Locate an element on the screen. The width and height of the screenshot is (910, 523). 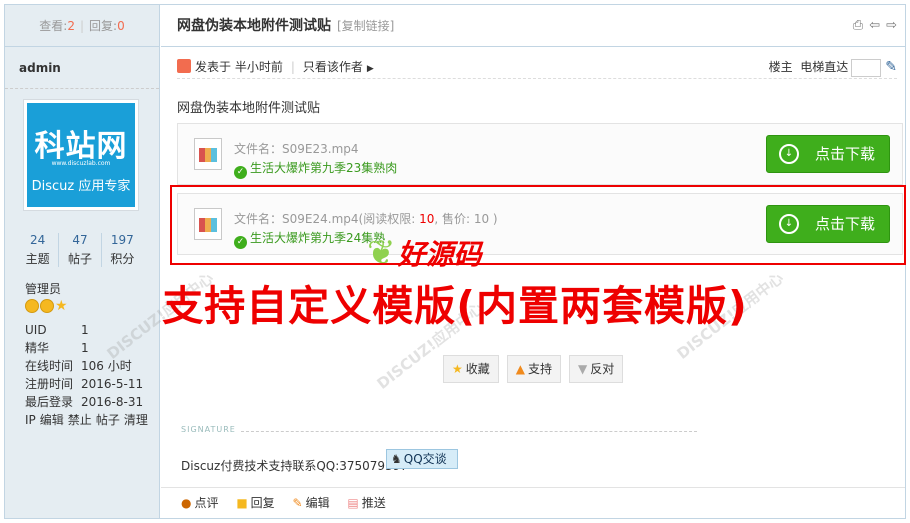
avatar-url-text: www.discuzlab.com is located at coordinates (81, 163).